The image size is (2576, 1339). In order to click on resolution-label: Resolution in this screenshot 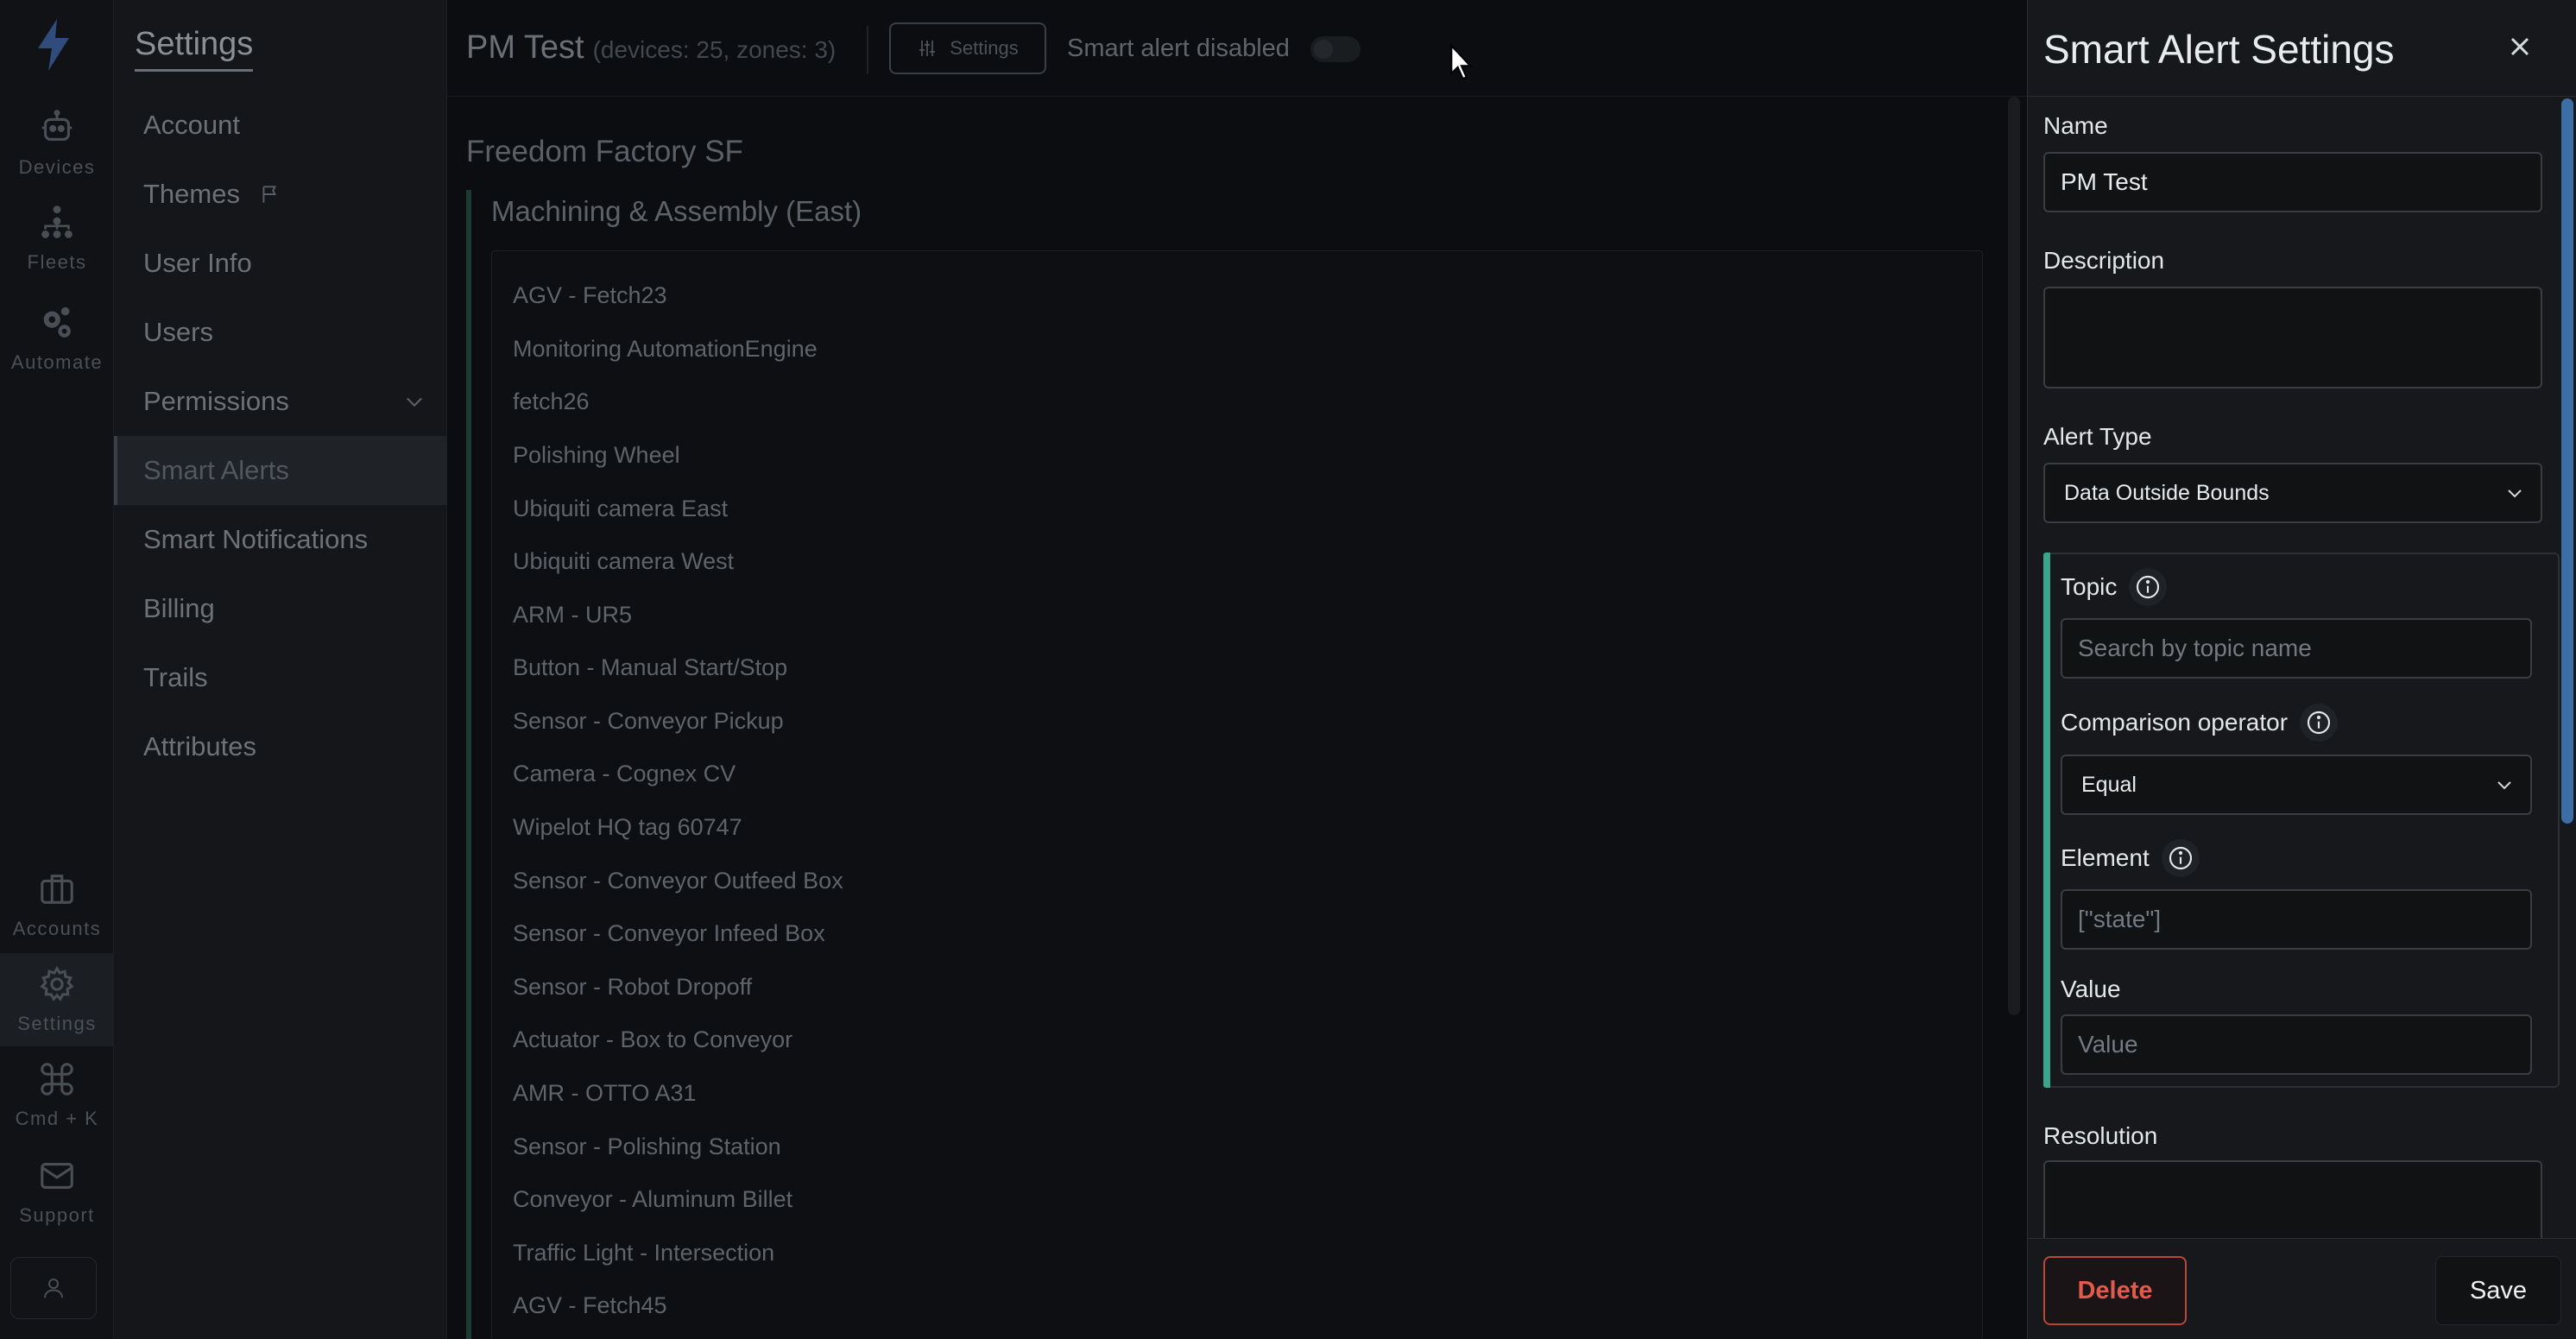, I will do `click(2100, 1136)`.